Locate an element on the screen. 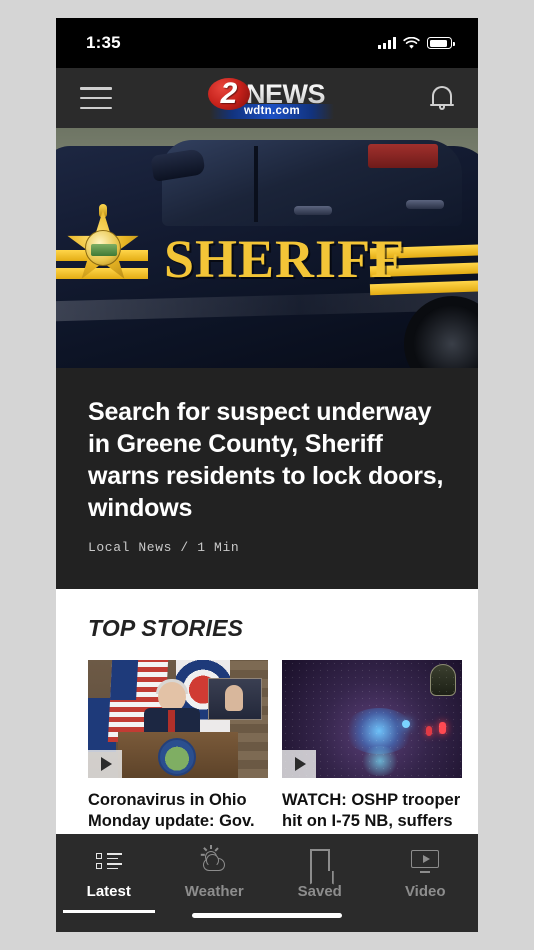  sheriff-decal-text: SHERIFF is located at coordinates (285, 259).